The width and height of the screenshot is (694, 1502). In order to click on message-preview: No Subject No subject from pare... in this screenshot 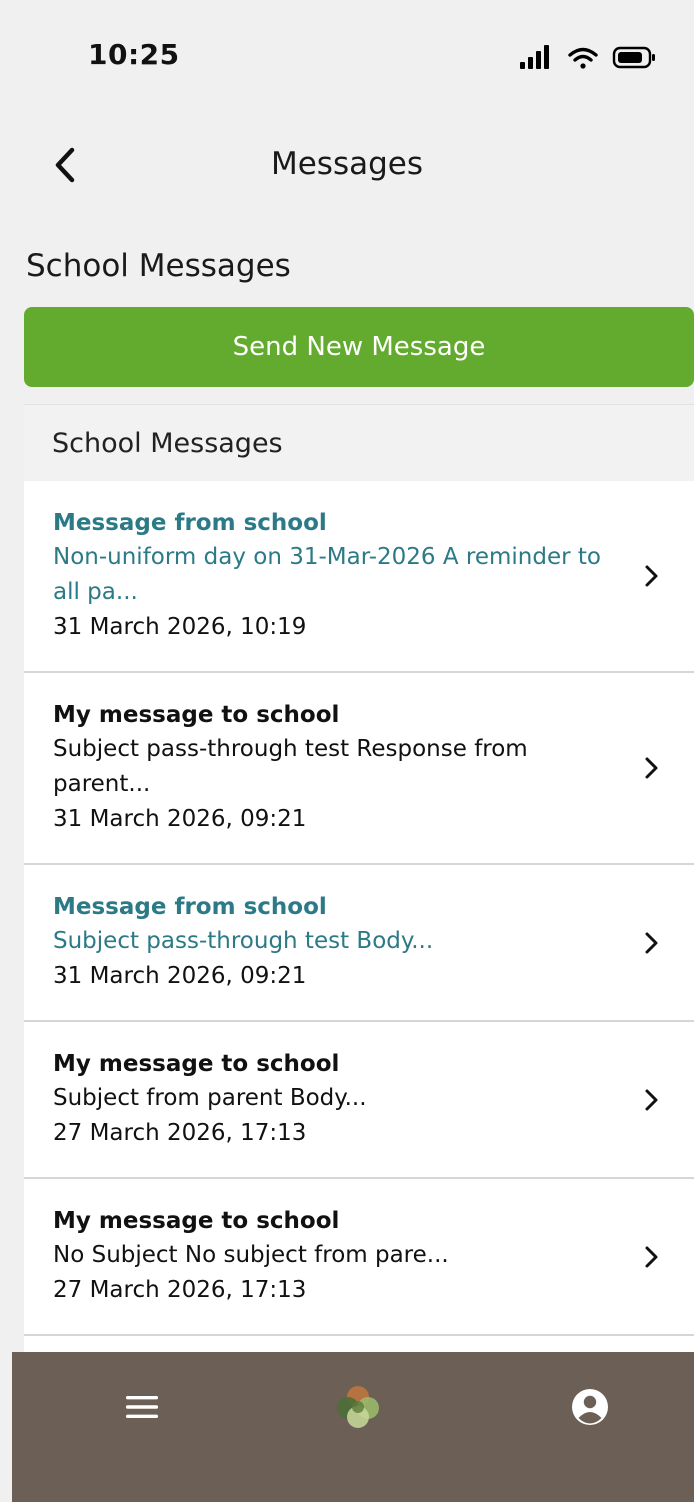, I will do `click(251, 1255)`.